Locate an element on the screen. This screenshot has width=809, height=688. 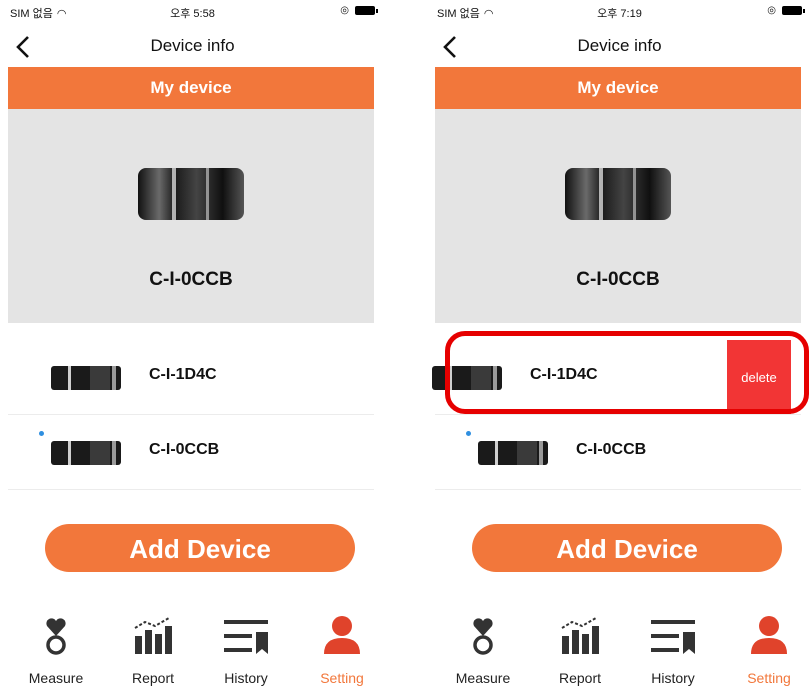
device-row-swiped: C-I-1D4C delete is located at coordinates (616, 377).